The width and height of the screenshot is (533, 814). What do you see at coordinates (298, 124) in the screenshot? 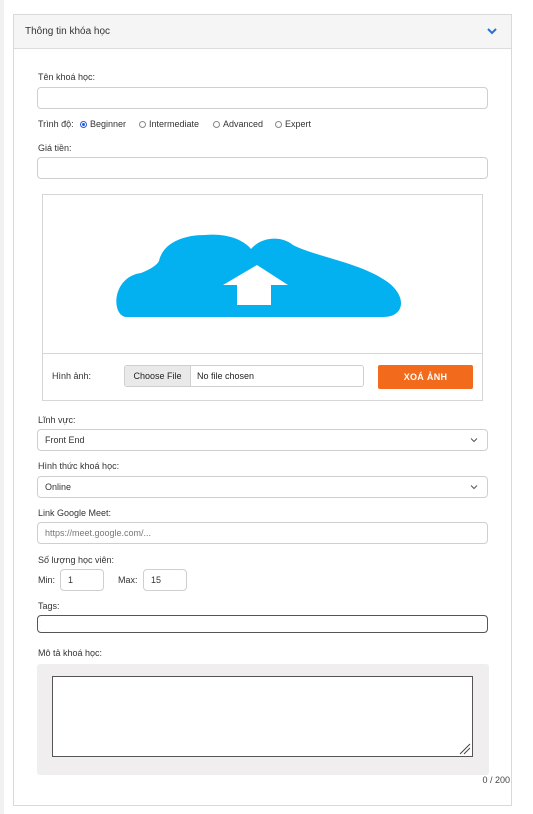
I see `level-option-label: Expert` at bounding box center [298, 124].